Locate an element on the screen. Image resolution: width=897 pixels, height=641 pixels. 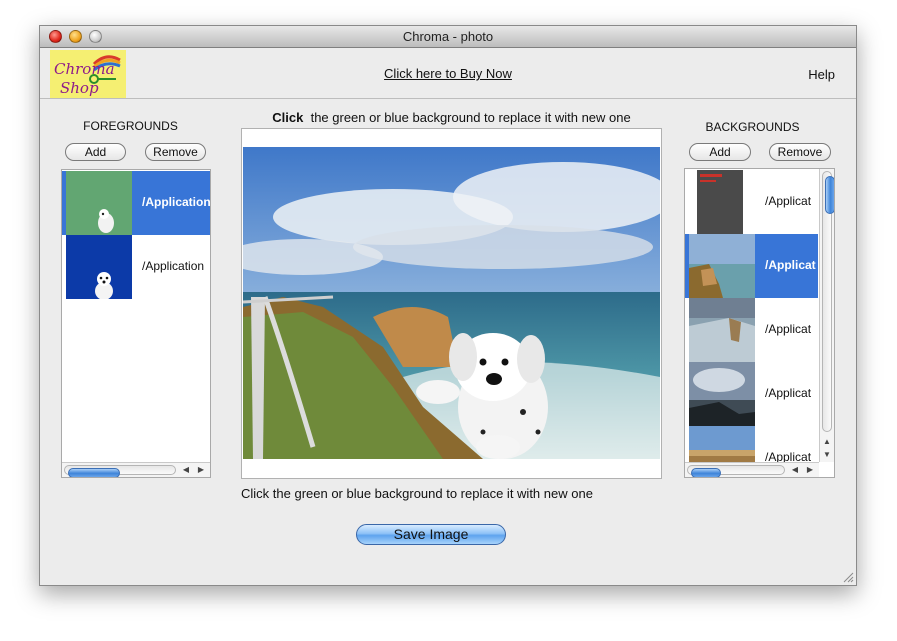
background-remove-button: Remove is located at coordinates (800, 152).